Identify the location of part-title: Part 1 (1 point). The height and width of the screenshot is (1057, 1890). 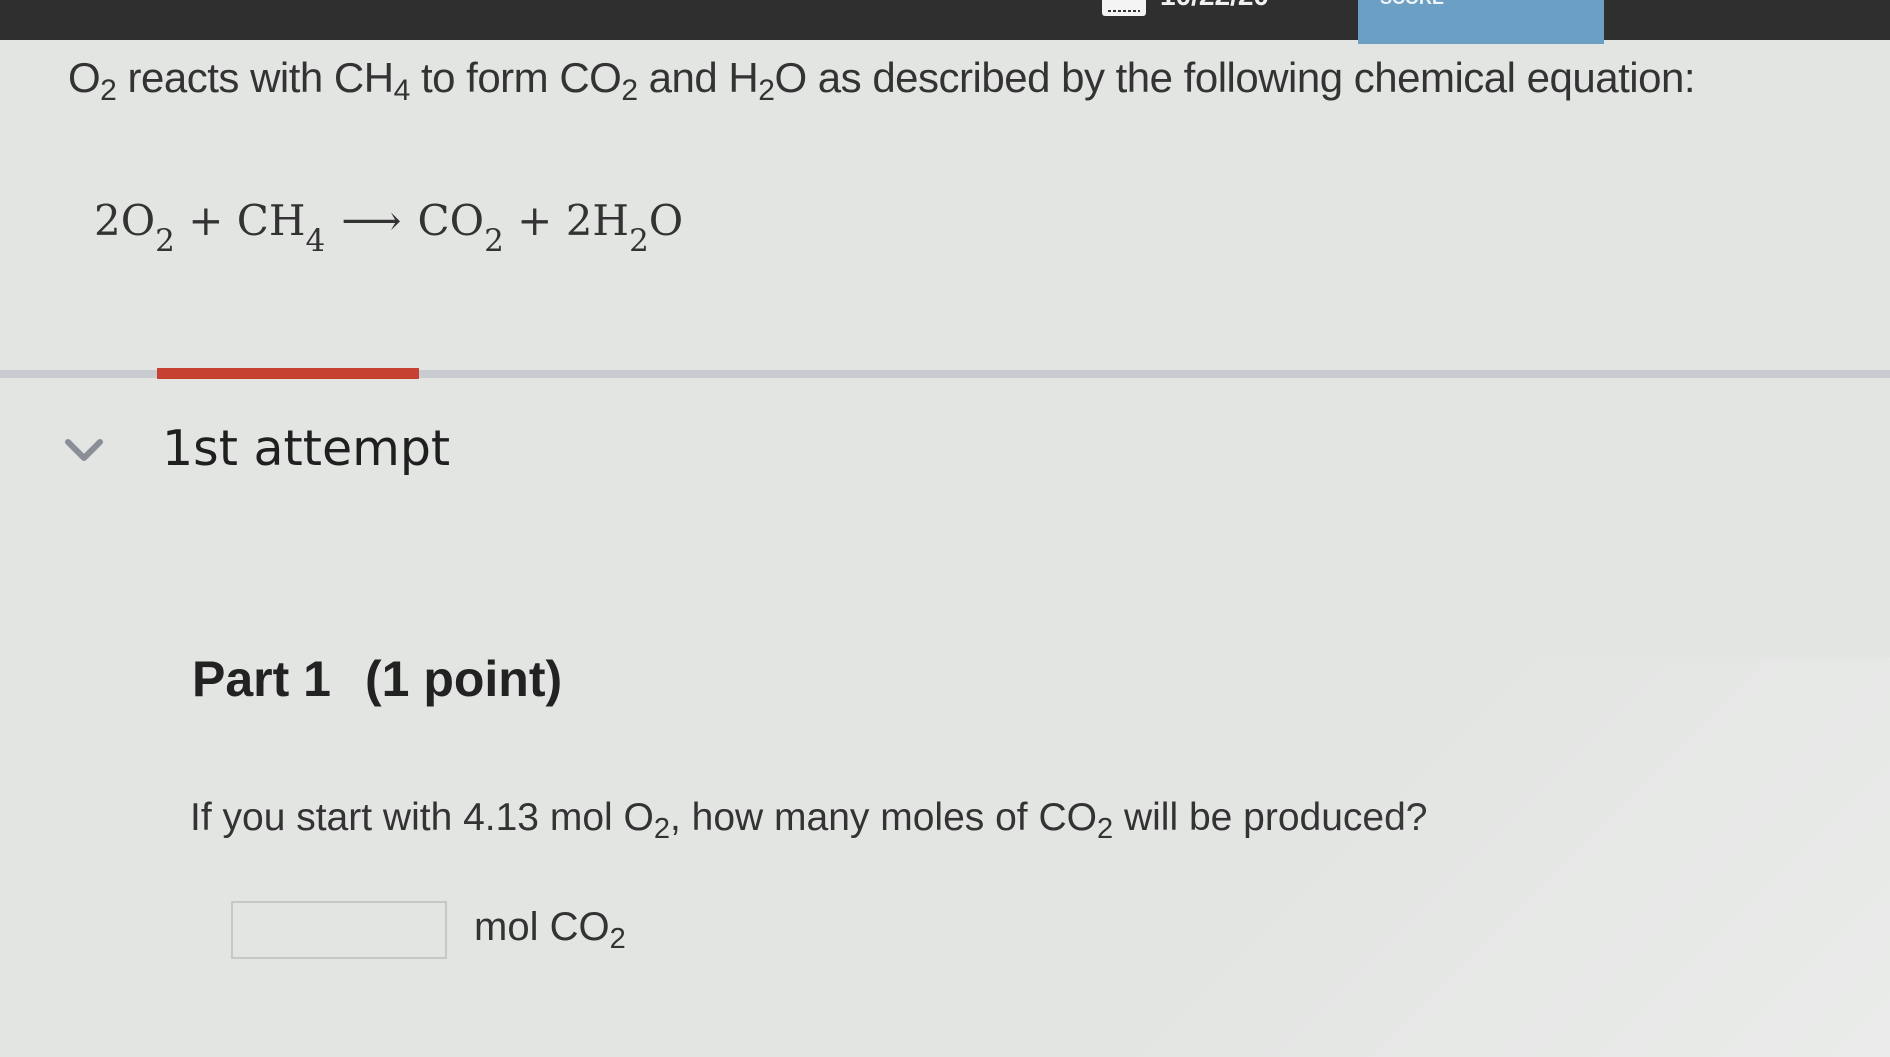
(377, 679).